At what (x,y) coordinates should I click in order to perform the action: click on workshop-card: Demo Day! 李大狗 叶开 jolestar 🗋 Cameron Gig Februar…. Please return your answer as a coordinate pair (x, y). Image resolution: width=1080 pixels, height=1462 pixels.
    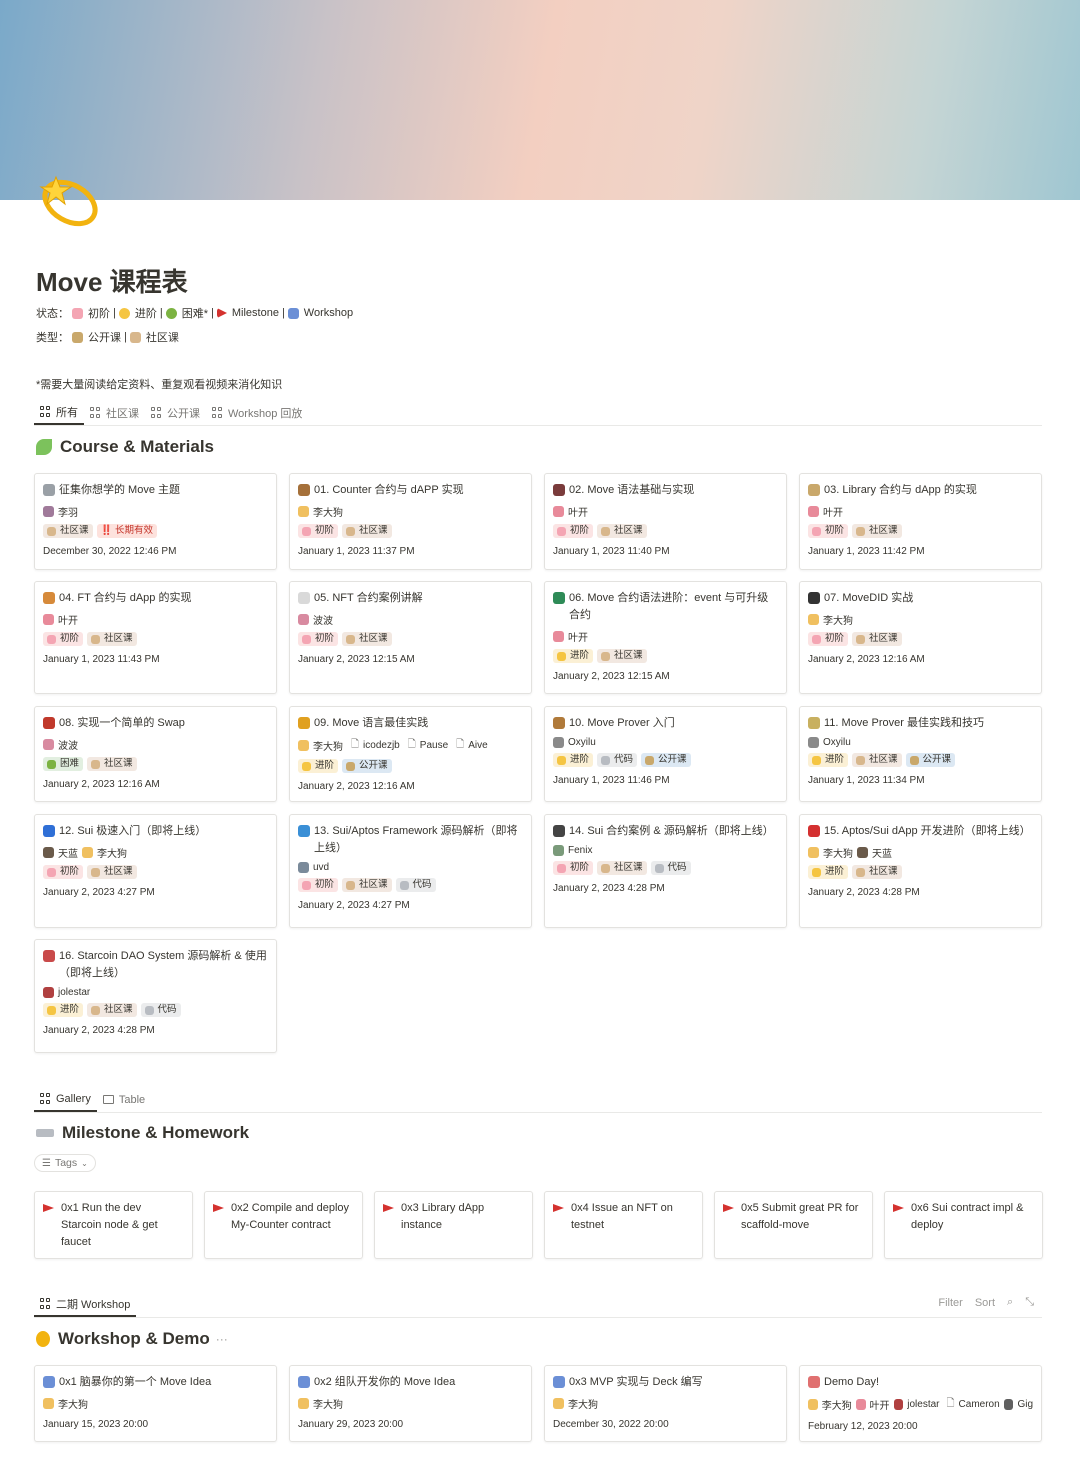
    Looking at the image, I should click on (920, 1403).